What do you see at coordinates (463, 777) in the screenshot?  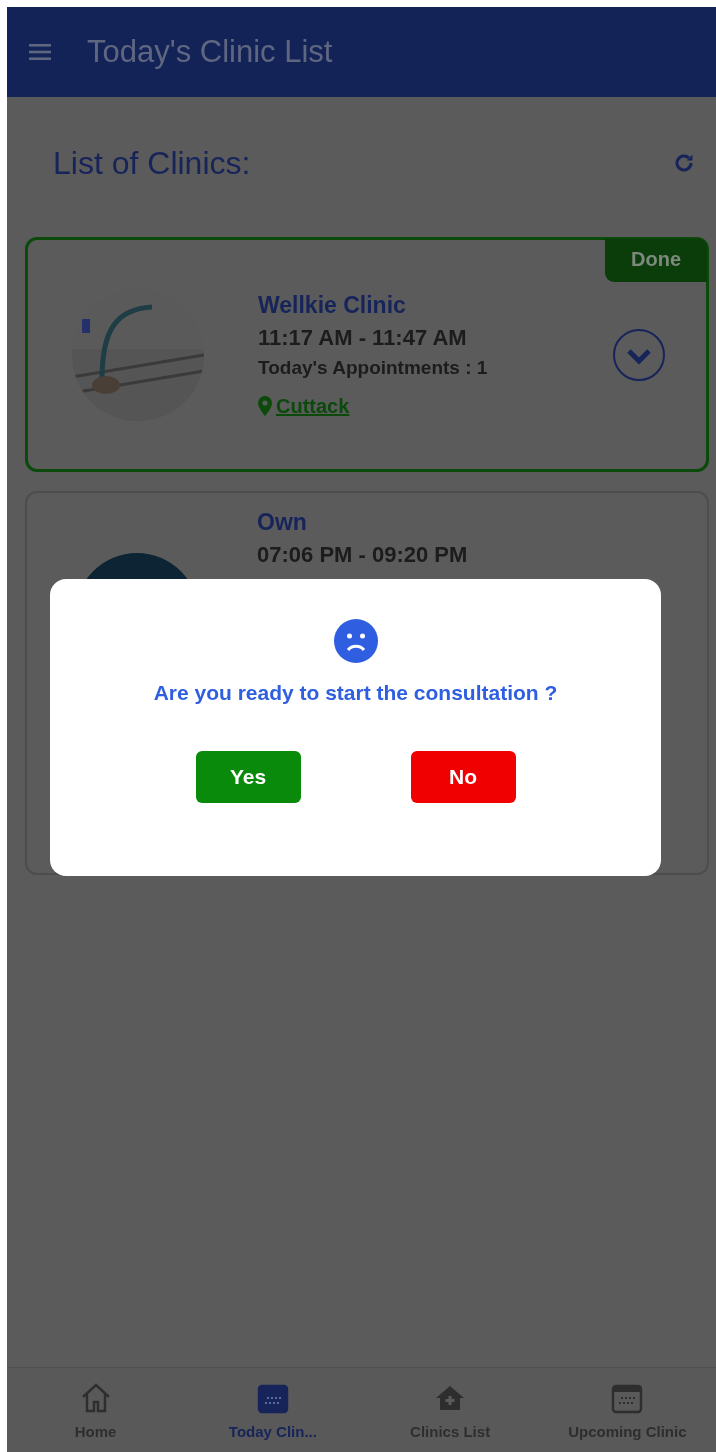 I see `no-button: No` at bounding box center [463, 777].